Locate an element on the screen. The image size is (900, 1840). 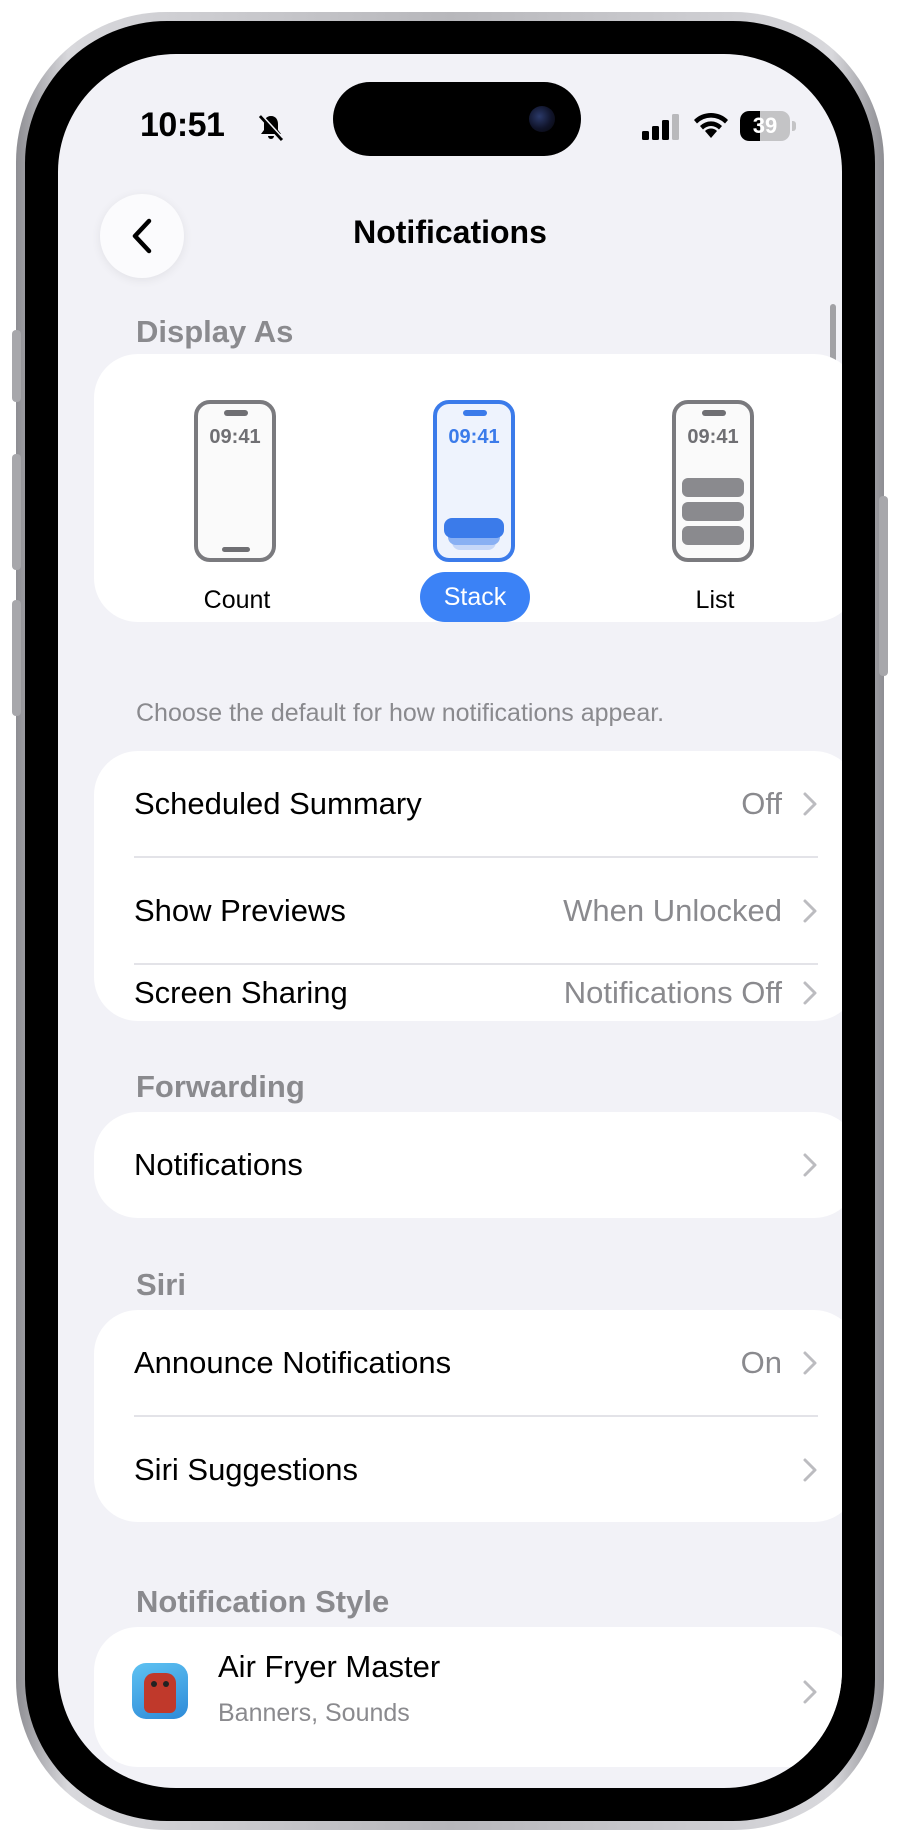
page-title: Notifications is located at coordinates (450, 232).